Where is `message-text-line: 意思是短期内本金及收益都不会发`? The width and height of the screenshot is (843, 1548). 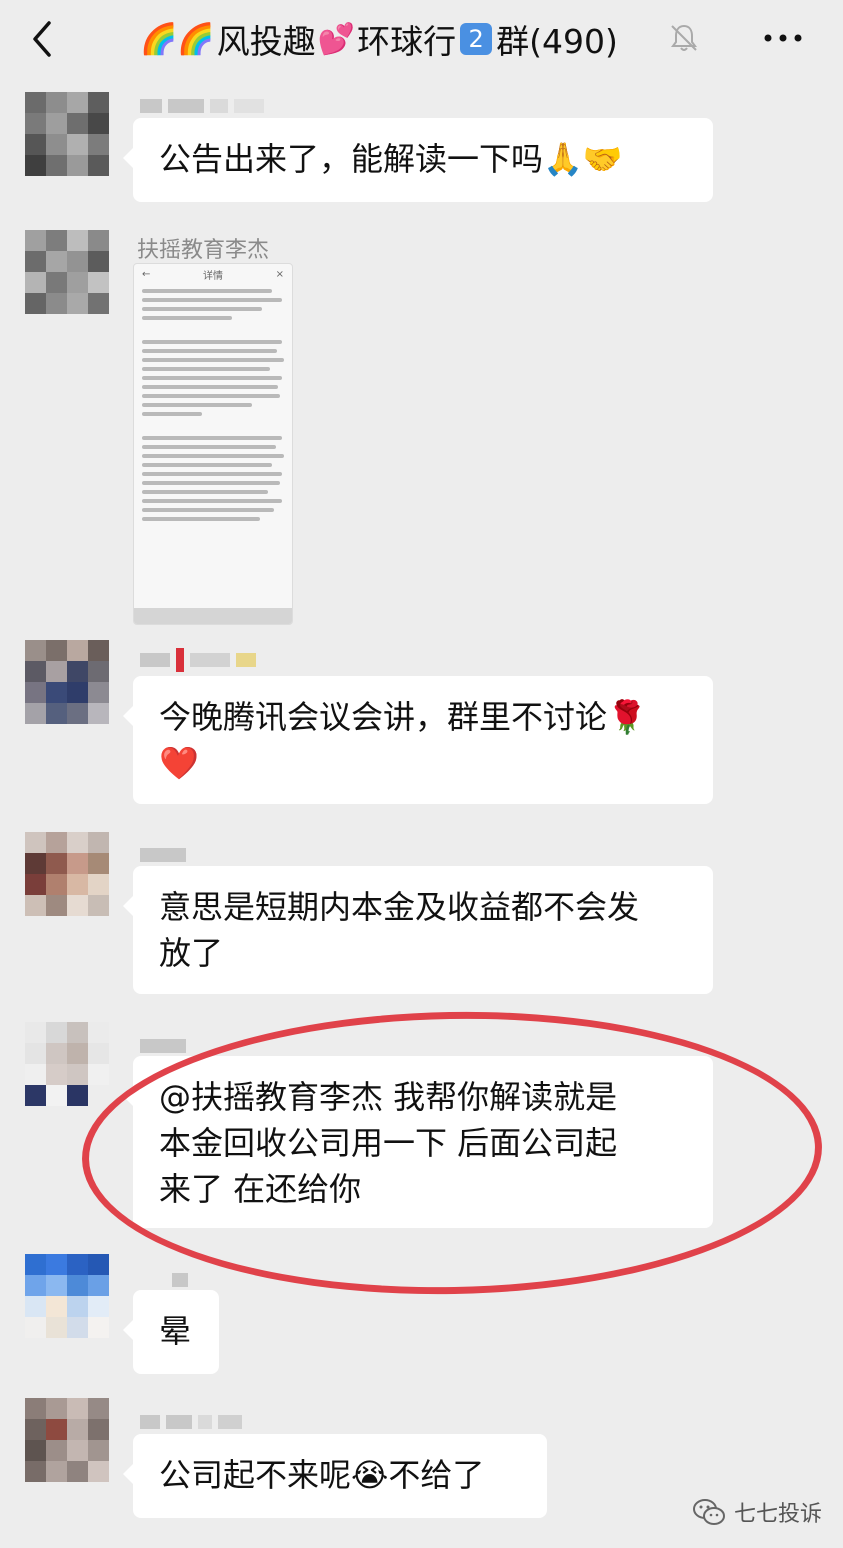 message-text-line: 意思是短期内本金及收益都不会发 is located at coordinates (399, 907).